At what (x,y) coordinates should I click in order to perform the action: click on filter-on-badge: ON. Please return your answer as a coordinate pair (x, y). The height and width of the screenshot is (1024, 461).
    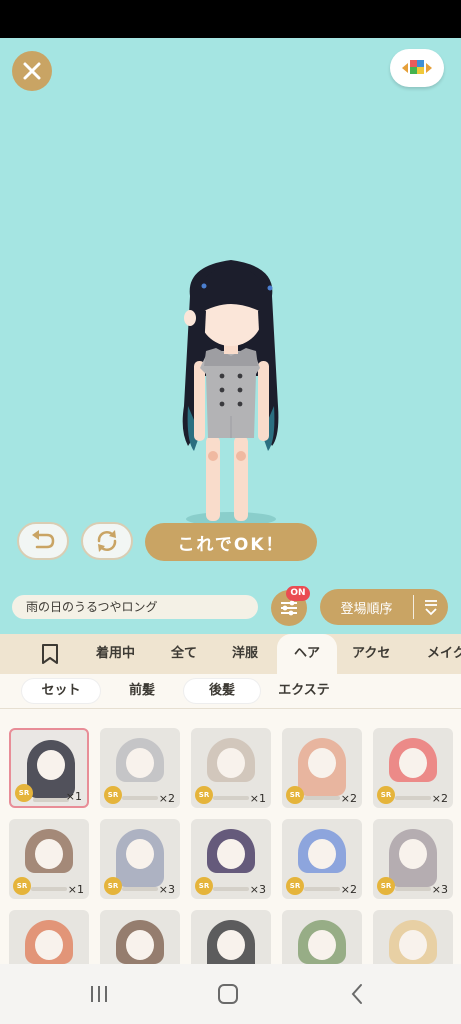
    Looking at the image, I should click on (298, 593).